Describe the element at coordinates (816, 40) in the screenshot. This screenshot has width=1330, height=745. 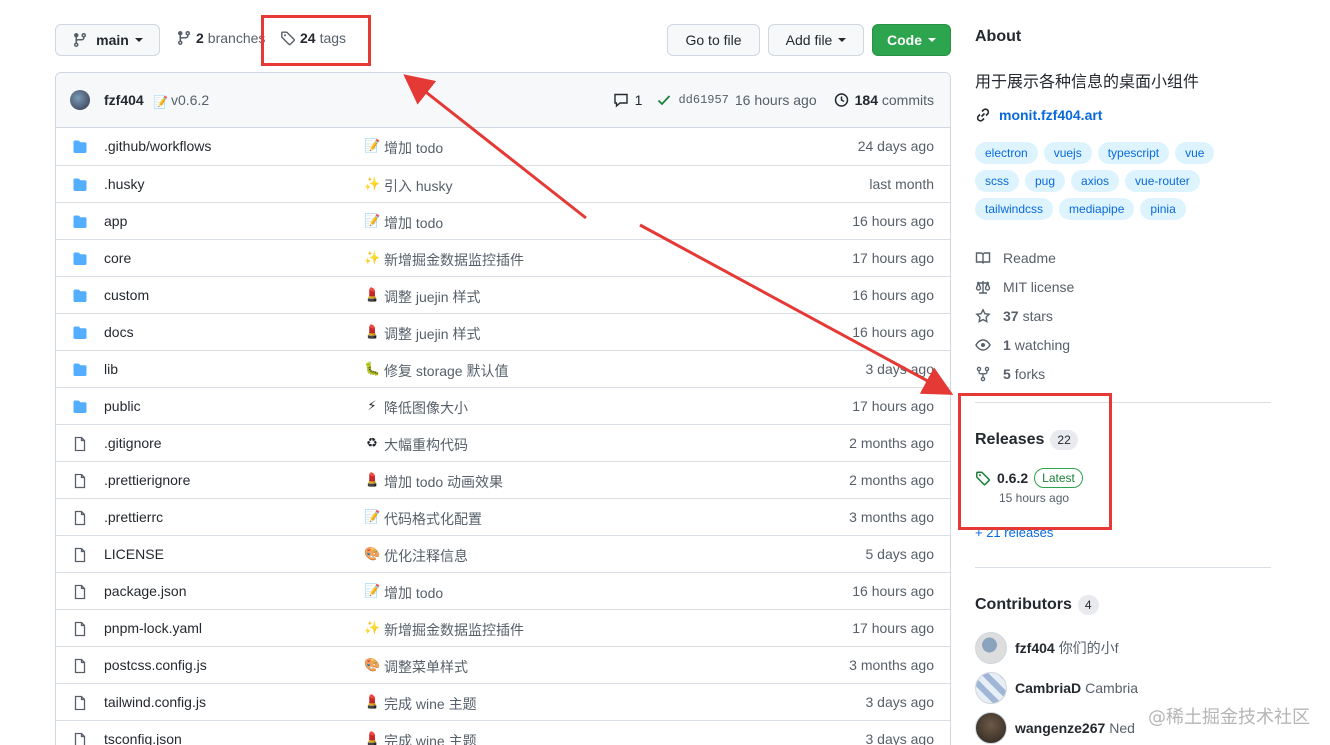
I see `add-file-button: Add file` at that location.